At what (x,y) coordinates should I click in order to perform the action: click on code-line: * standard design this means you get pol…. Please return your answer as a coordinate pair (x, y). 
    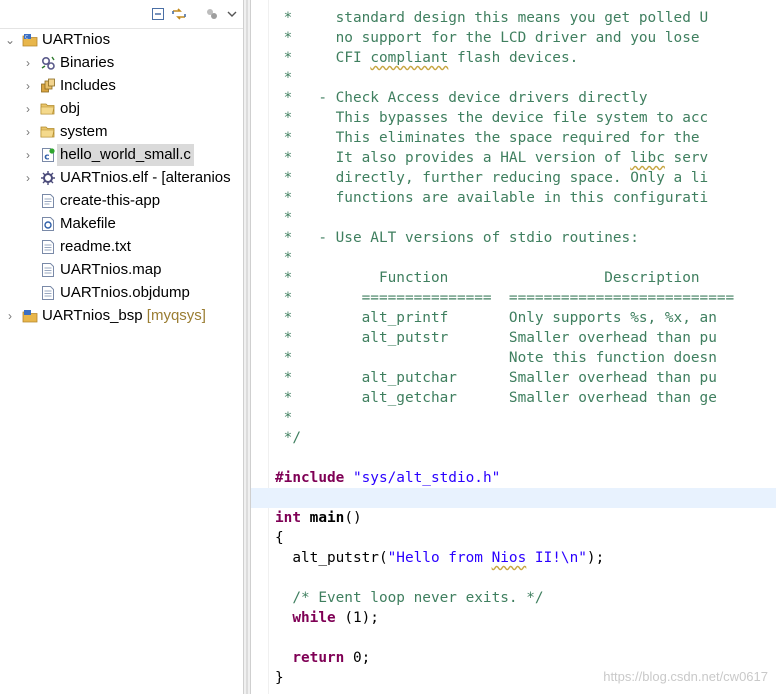
    Looking at the image, I should click on (525, 18).